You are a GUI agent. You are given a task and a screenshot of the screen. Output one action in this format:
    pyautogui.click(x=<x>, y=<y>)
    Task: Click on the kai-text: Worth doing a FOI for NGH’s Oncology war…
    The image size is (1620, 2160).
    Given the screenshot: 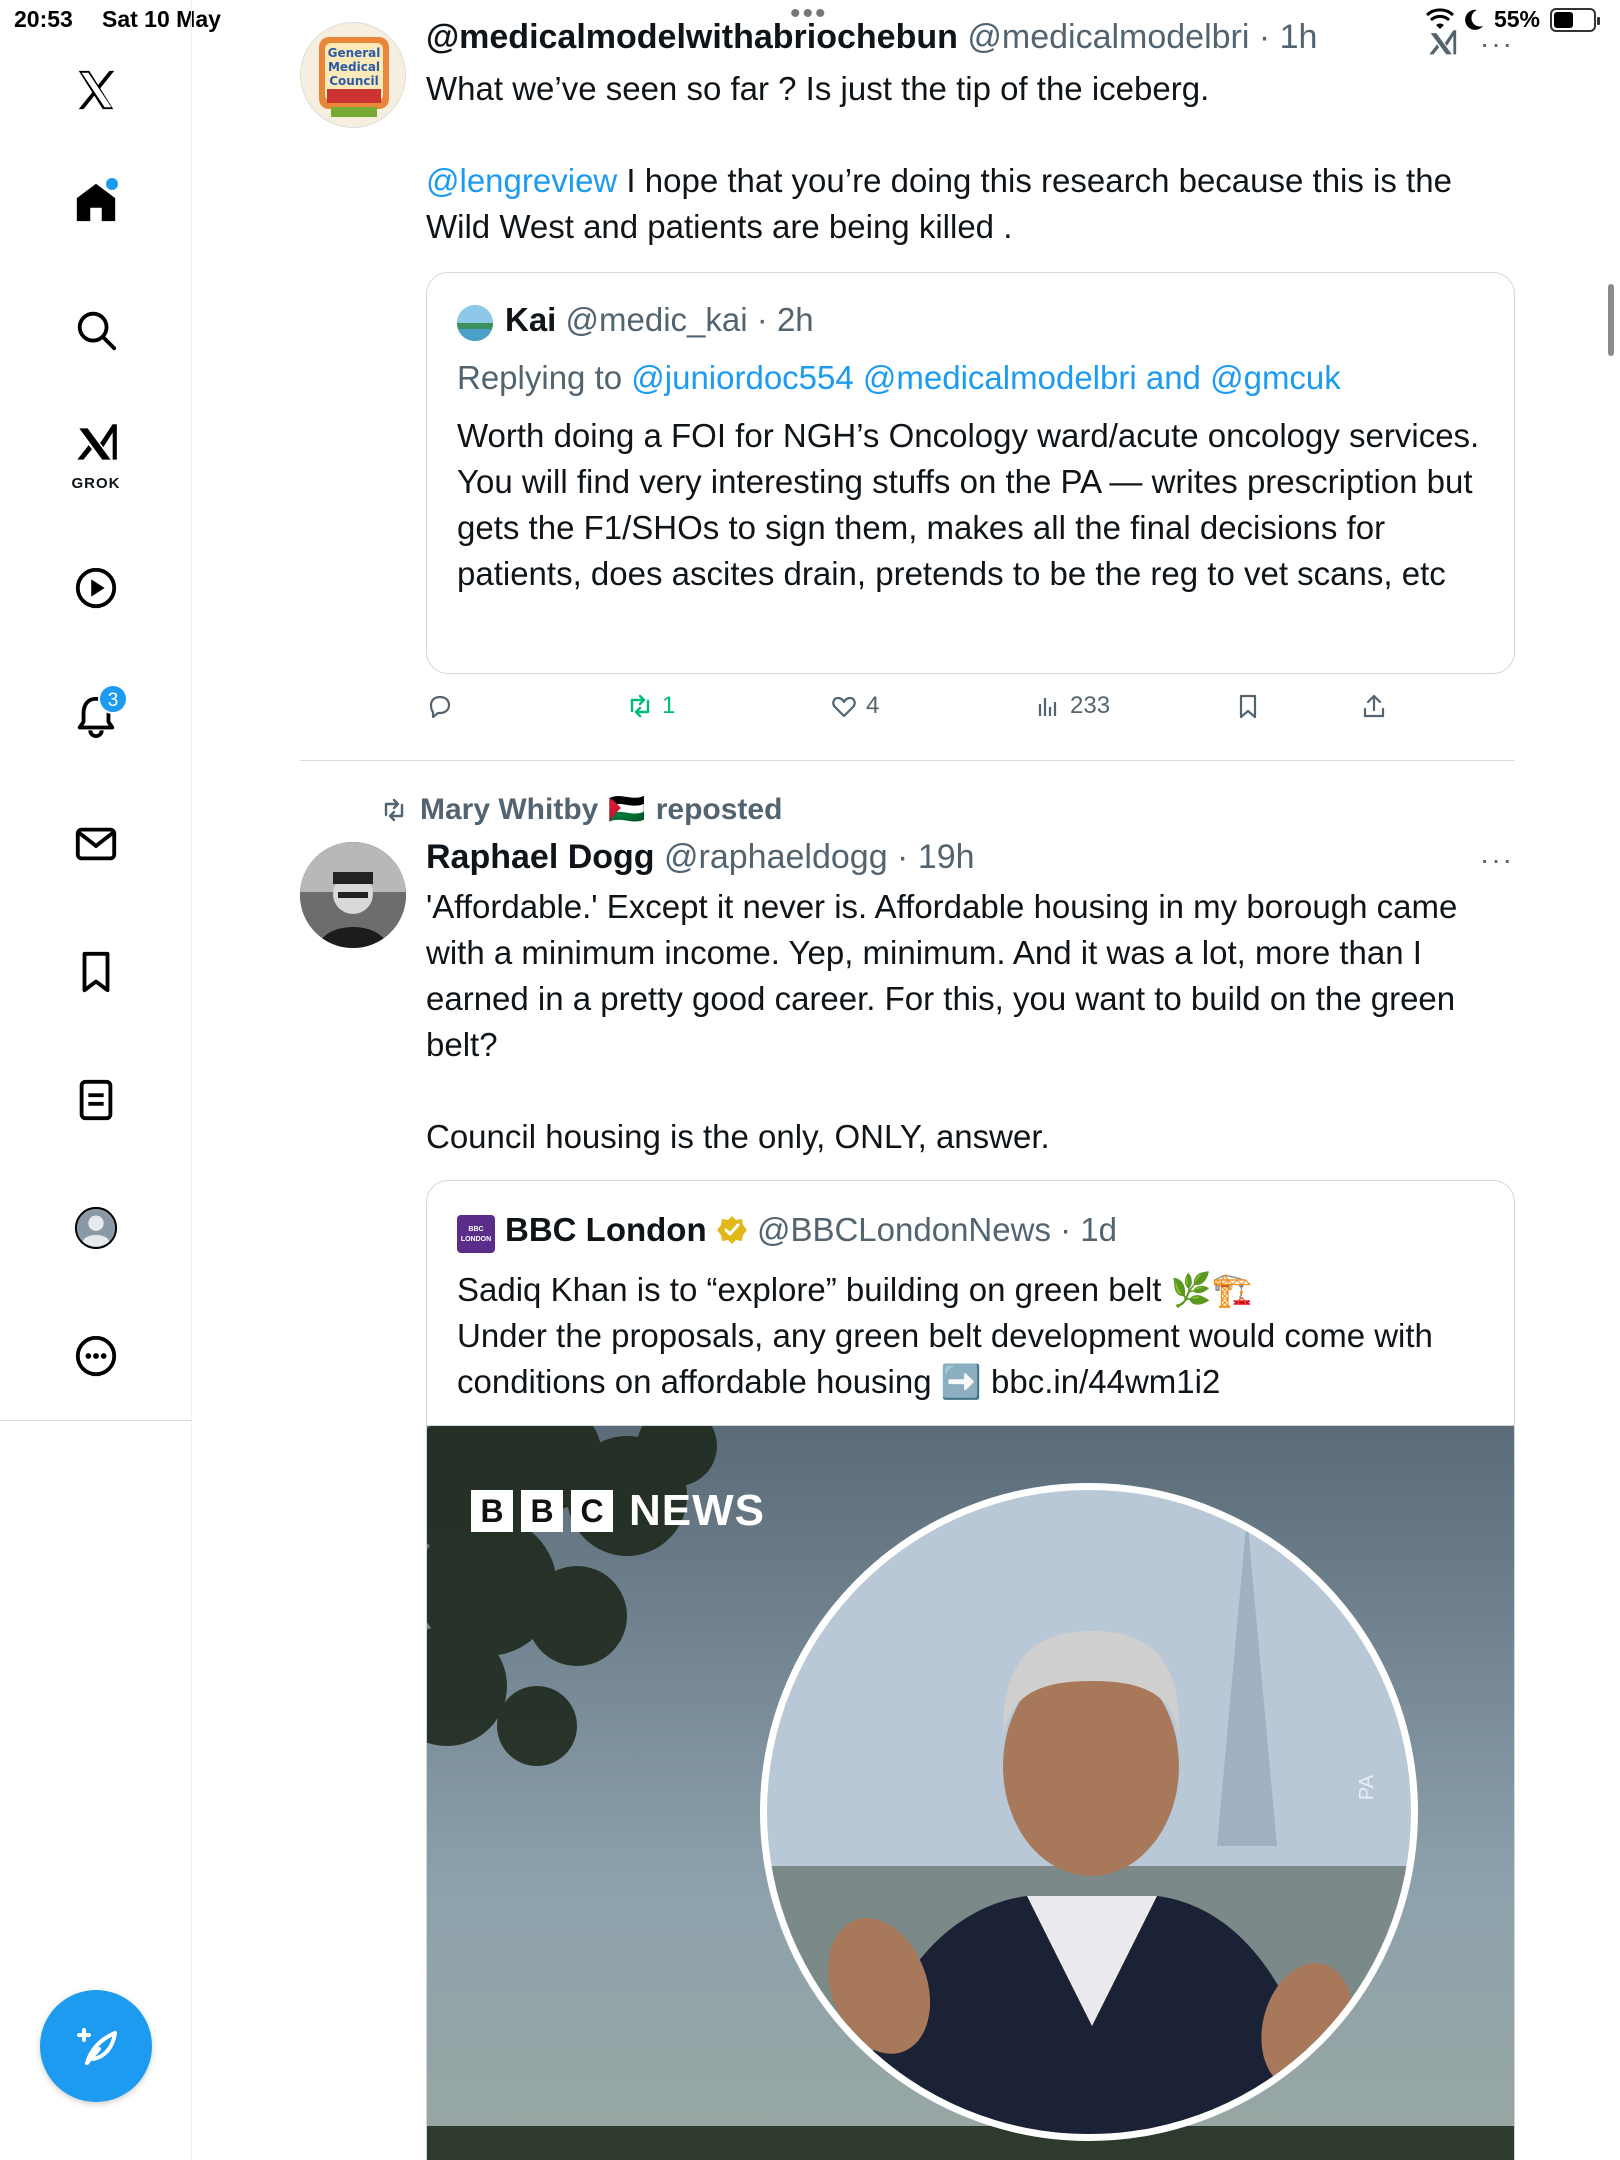 What is the action you would take?
    pyautogui.click(x=968, y=504)
    